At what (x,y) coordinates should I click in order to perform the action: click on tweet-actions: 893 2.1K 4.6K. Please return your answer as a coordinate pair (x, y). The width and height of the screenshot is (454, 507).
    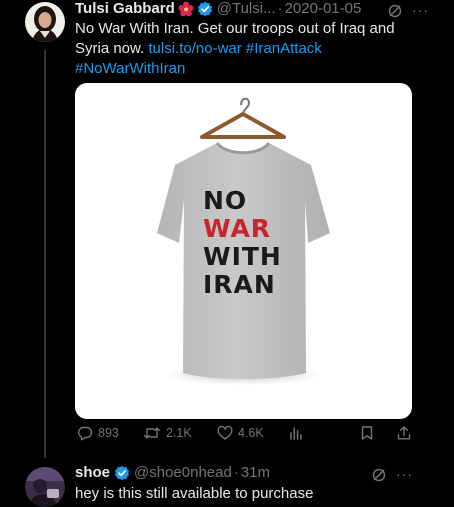
    Looking at the image, I should click on (245, 435).